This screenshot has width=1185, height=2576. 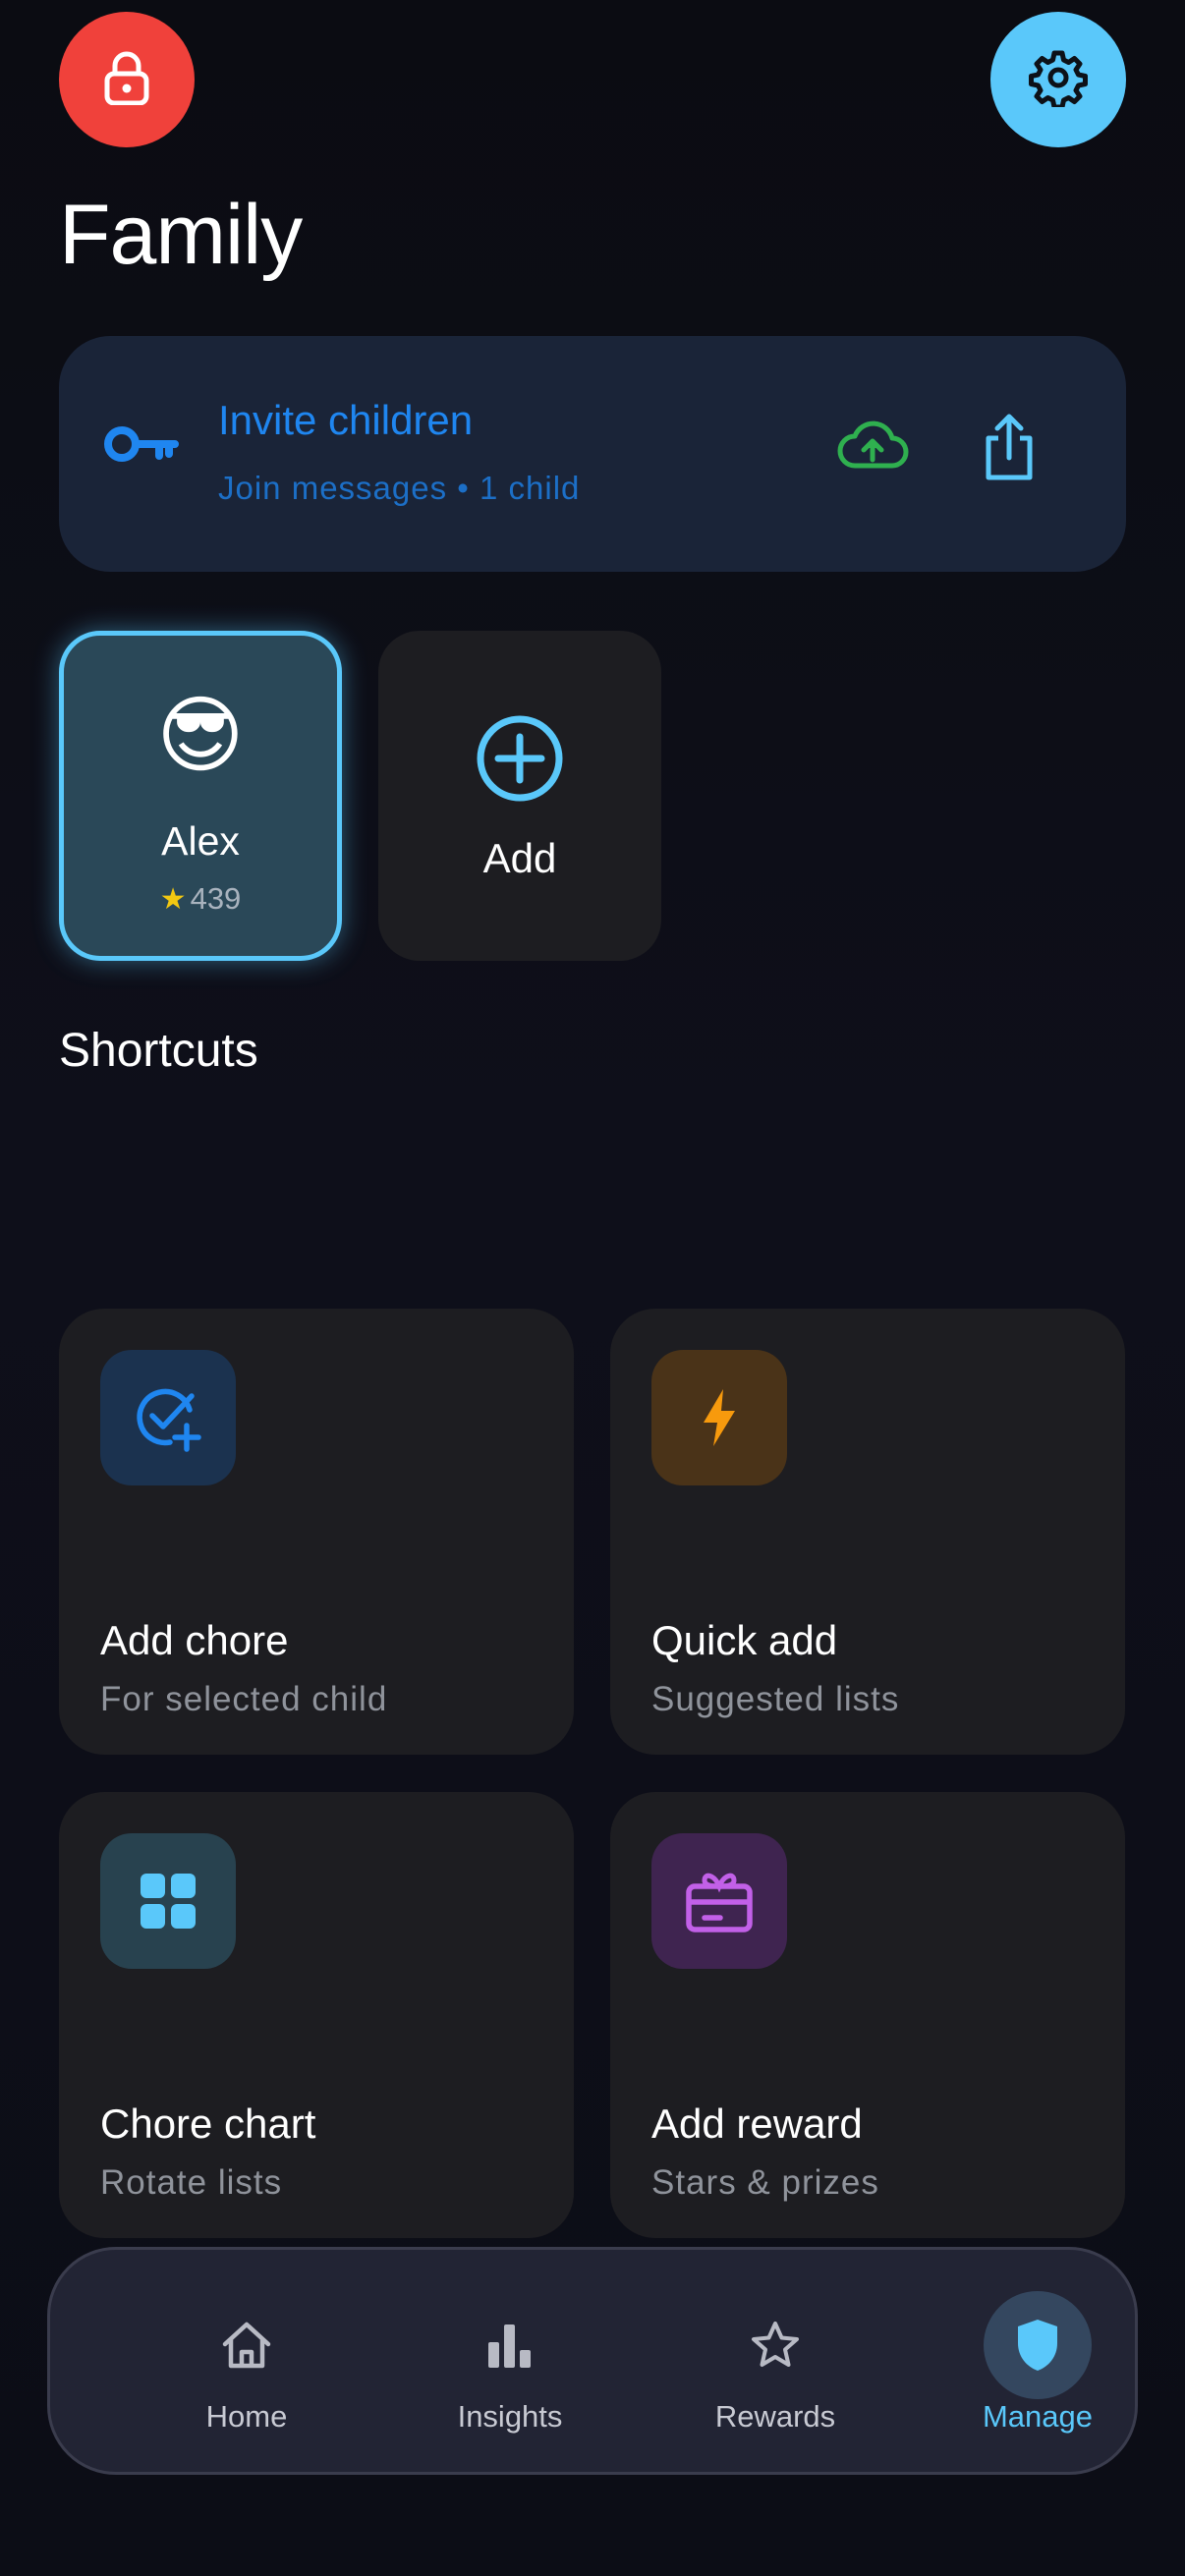 What do you see at coordinates (192, 2182) in the screenshot?
I see `tile-subtitle: Rotate lists` at bounding box center [192, 2182].